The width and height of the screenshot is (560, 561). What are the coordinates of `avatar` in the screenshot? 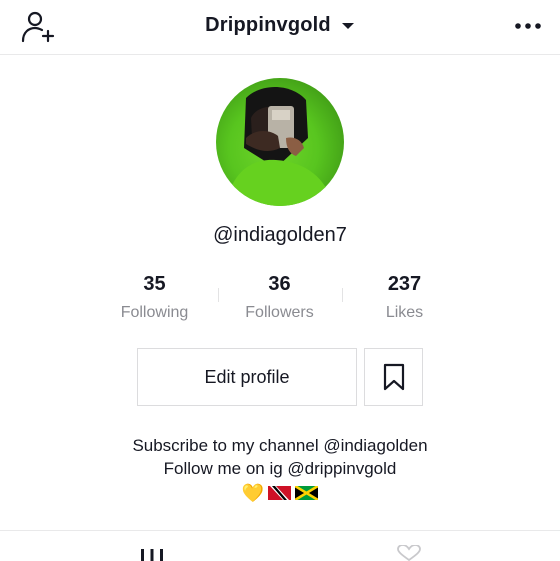 It's located at (280, 142).